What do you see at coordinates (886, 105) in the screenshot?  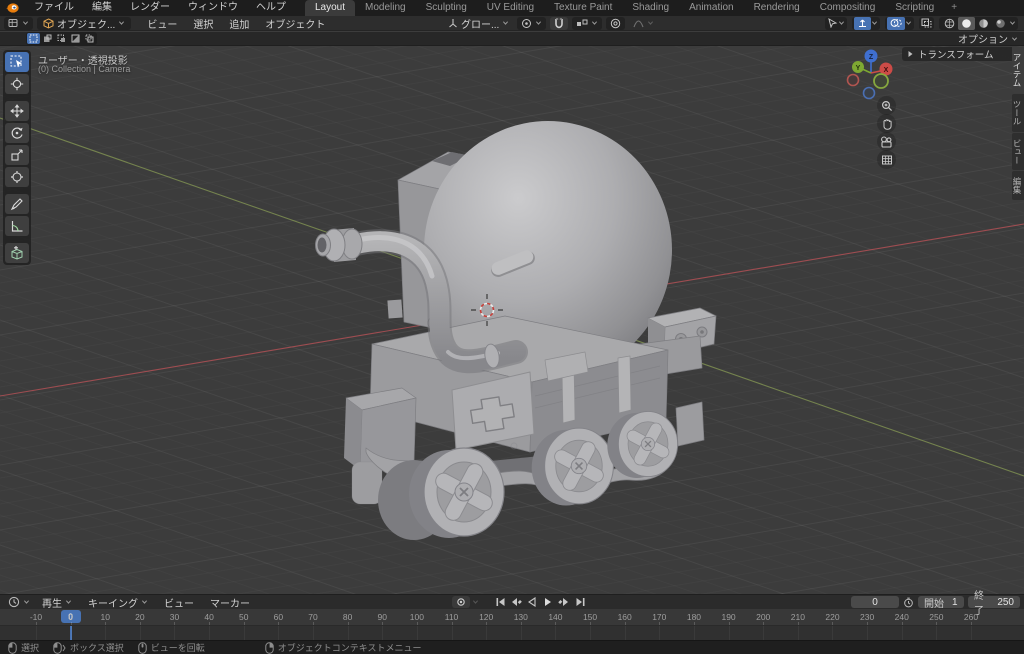 I see `zoom-view-button` at bounding box center [886, 105].